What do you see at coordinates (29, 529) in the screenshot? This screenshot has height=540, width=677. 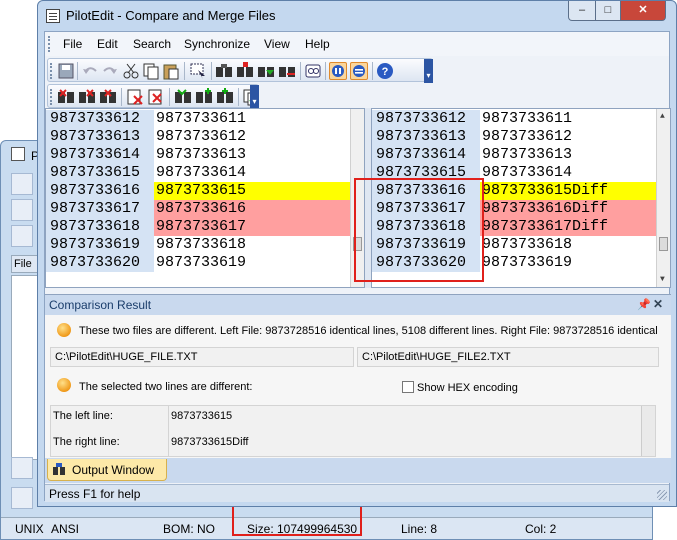 I see `status-encoding: UNIX` at bounding box center [29, 529].